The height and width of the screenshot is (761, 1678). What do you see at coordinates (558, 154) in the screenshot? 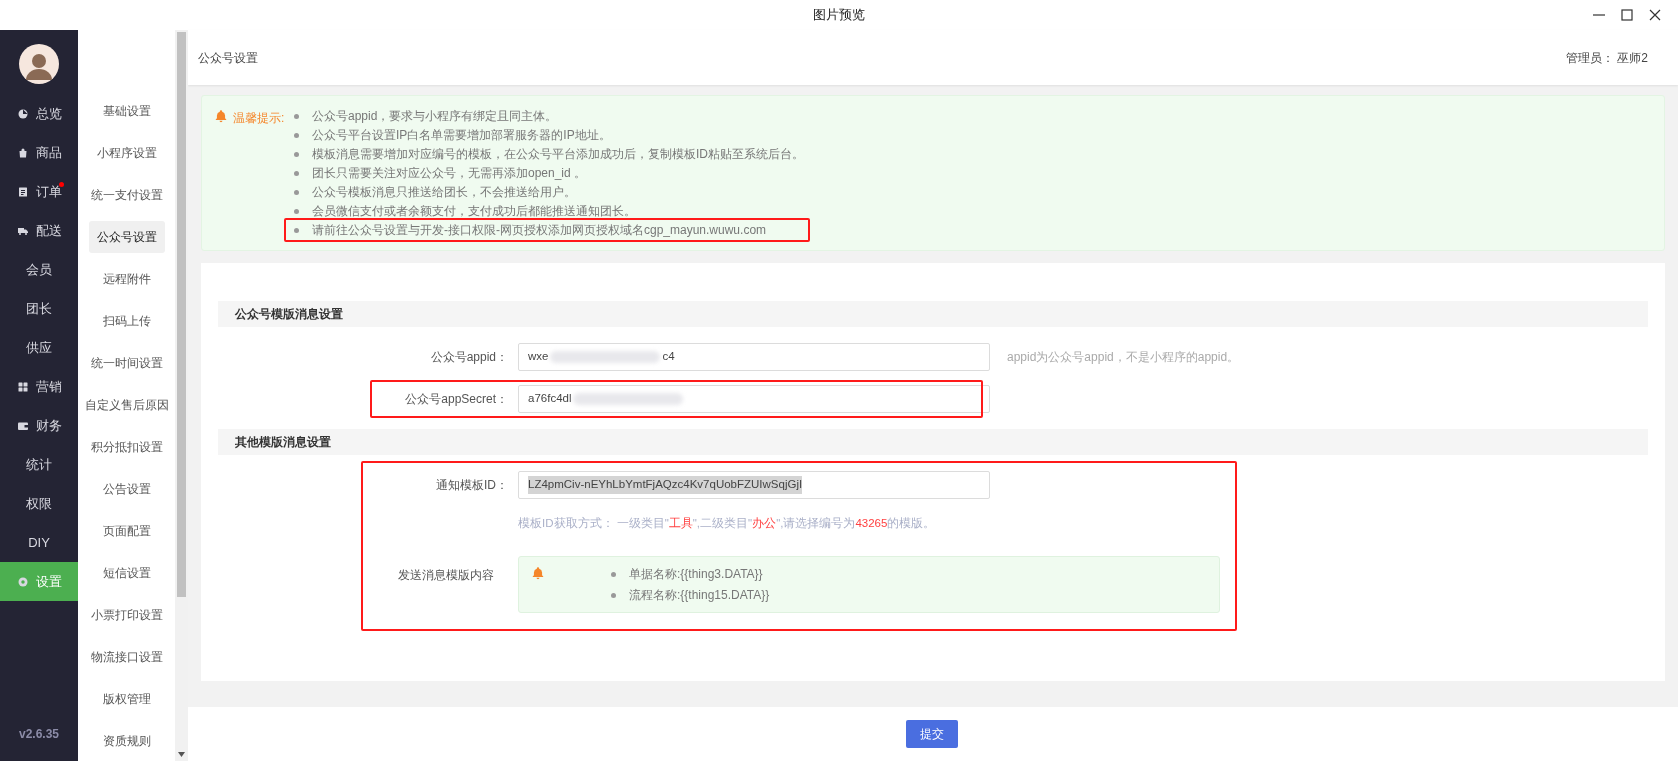
I see `tip-text: 模板消息需要增加对应编号的模板，在公众号平台添加成功后，复制模板ID粘贴至系统后台。` at bounding box center [558, 154].